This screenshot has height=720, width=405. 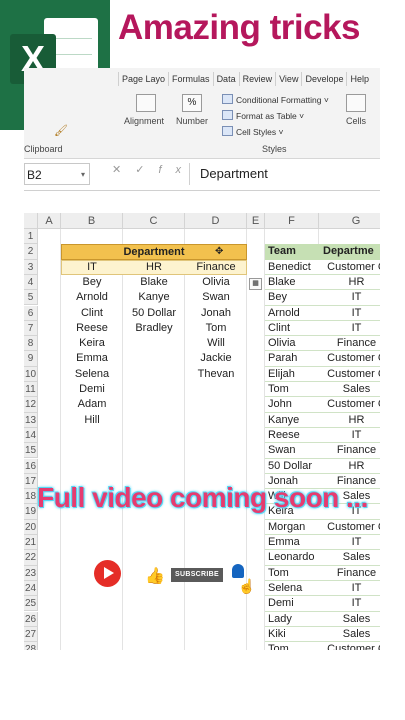 What do you see at coordinates (216, 374) in the screenshot?
I see `table-cell: Thevan` at bounding box center [216, 374].